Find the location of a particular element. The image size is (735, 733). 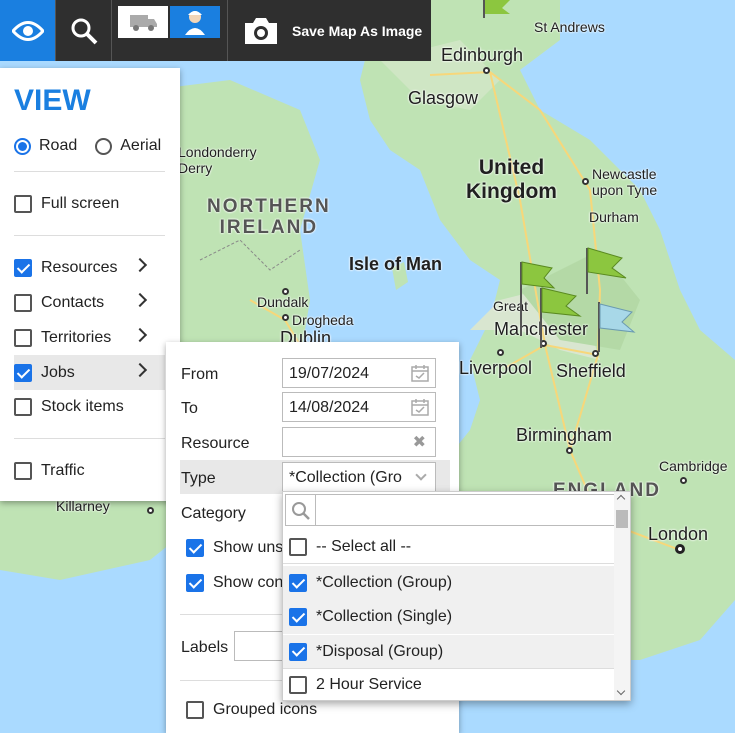

full-screen-label: Full screen is located at coordinates (80, 203).